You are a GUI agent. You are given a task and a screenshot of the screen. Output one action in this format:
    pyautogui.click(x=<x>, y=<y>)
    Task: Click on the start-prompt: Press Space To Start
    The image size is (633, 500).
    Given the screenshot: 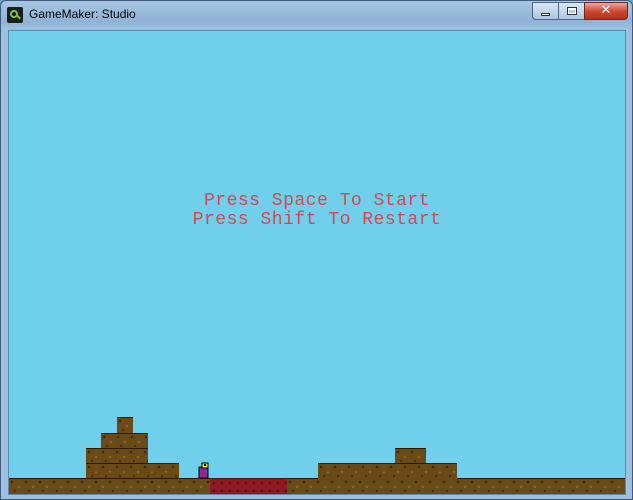 What is the action you would take?
    pyautogui.click(x=317, y=201)
    